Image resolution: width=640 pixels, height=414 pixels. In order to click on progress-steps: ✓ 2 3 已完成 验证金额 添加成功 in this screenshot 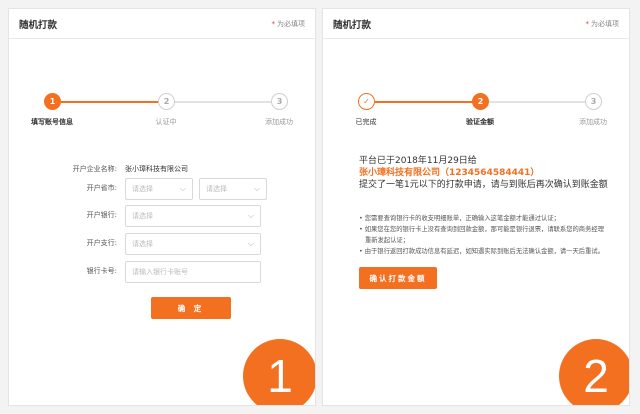, I will do `click(476, 113)`.